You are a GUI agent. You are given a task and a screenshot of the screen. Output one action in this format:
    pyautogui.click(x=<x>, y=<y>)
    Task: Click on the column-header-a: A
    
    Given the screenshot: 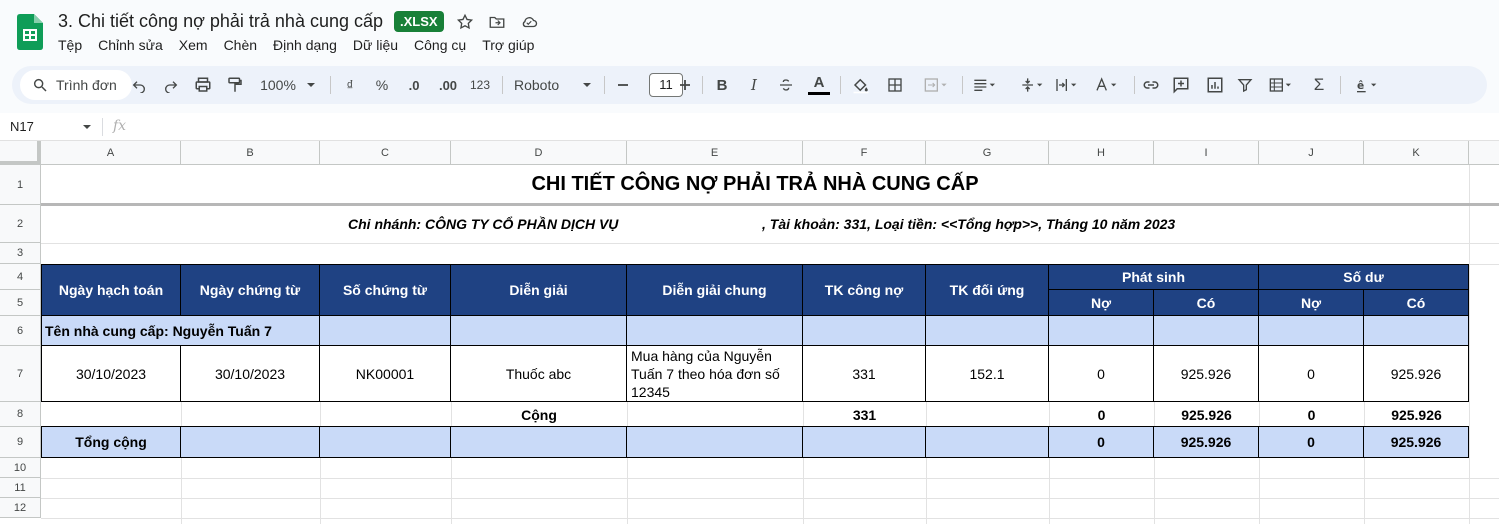 What is the action you would take?
    pyautogui.click(x=111, y=153)
    